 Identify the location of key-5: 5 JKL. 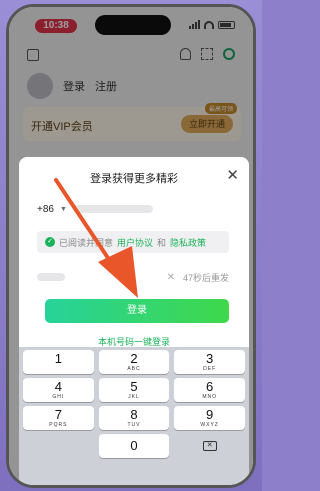
(134, 390).